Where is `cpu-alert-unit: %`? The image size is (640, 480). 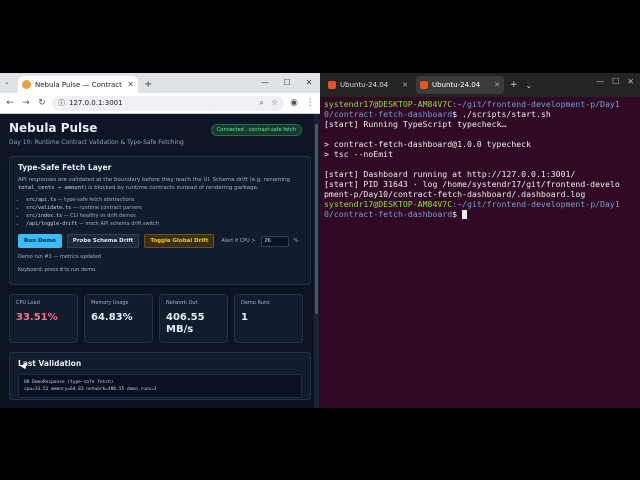 cpu-alert-unit: % is located at coordinates (296, 241).